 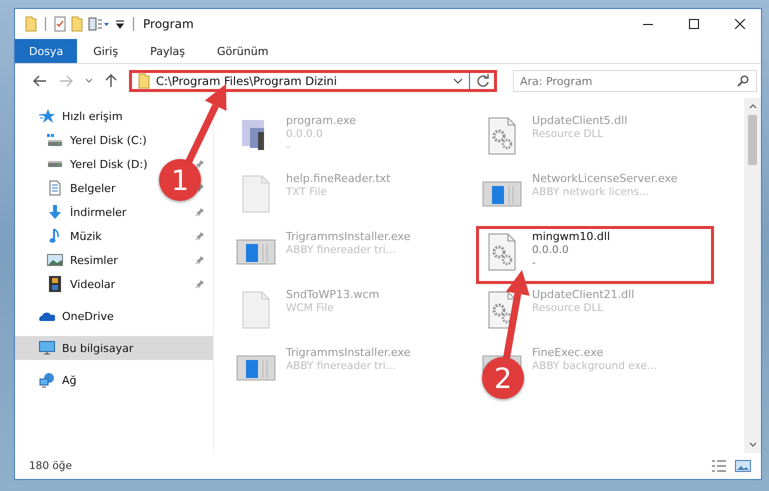 What do you see at coordinates (752, 140) in the screenshot?
I see `scrollbar-thumb` at bounding box center [752, 140].